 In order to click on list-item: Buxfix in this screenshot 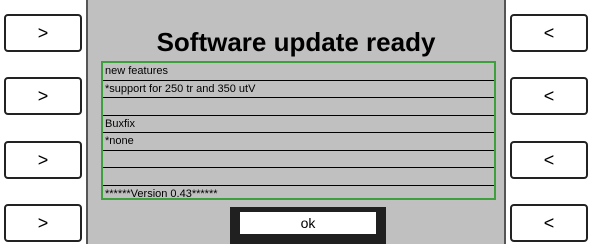, I will do `click(298, 124)`.